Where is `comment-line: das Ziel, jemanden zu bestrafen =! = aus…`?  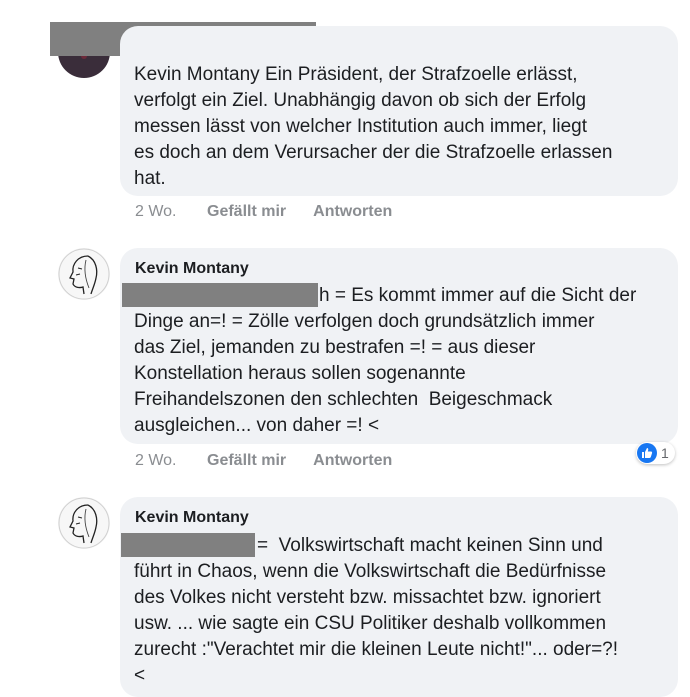 comment-line: das Ziel, jemanden zu bestrafen =! = aus… is located at coordinates (335, 347).